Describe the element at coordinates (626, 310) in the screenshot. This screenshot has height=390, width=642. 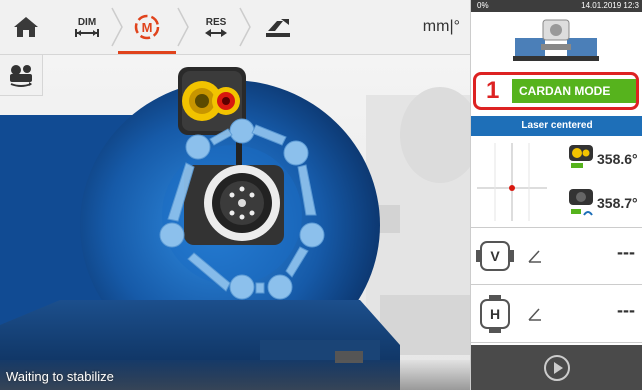
I see `horizontal-angle-value: ---` at that location.